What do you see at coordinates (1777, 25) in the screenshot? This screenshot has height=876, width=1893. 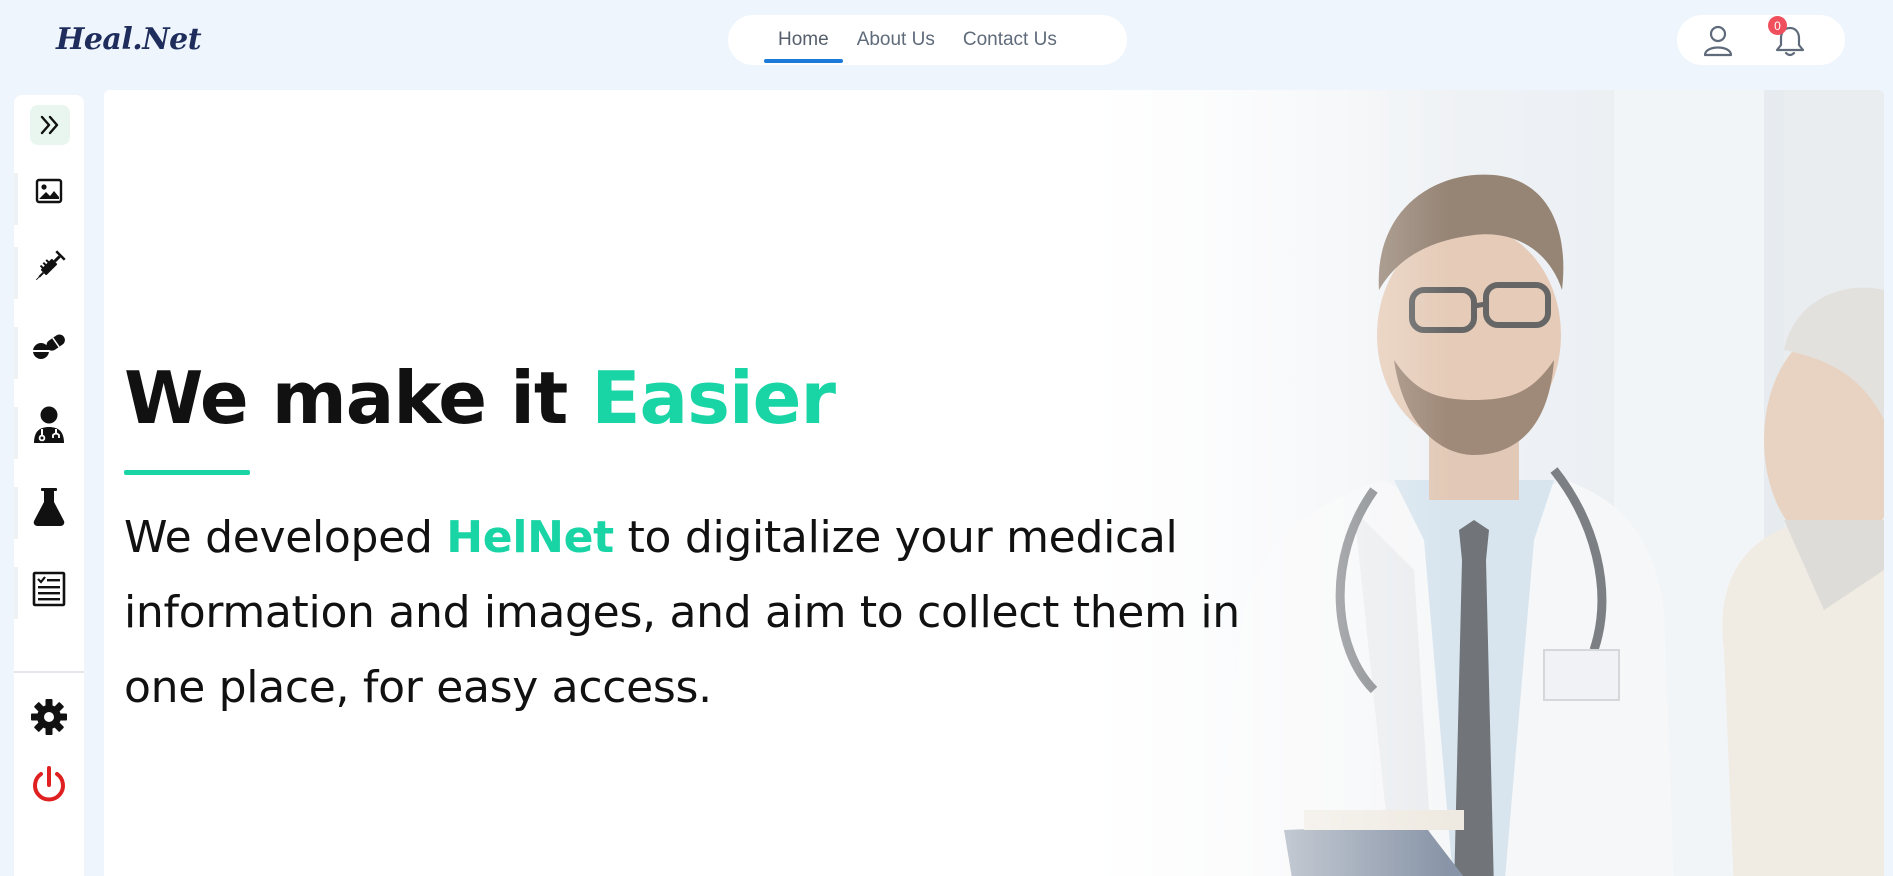 I see `notification-badge: 0` at bounding box center [1777, 25].